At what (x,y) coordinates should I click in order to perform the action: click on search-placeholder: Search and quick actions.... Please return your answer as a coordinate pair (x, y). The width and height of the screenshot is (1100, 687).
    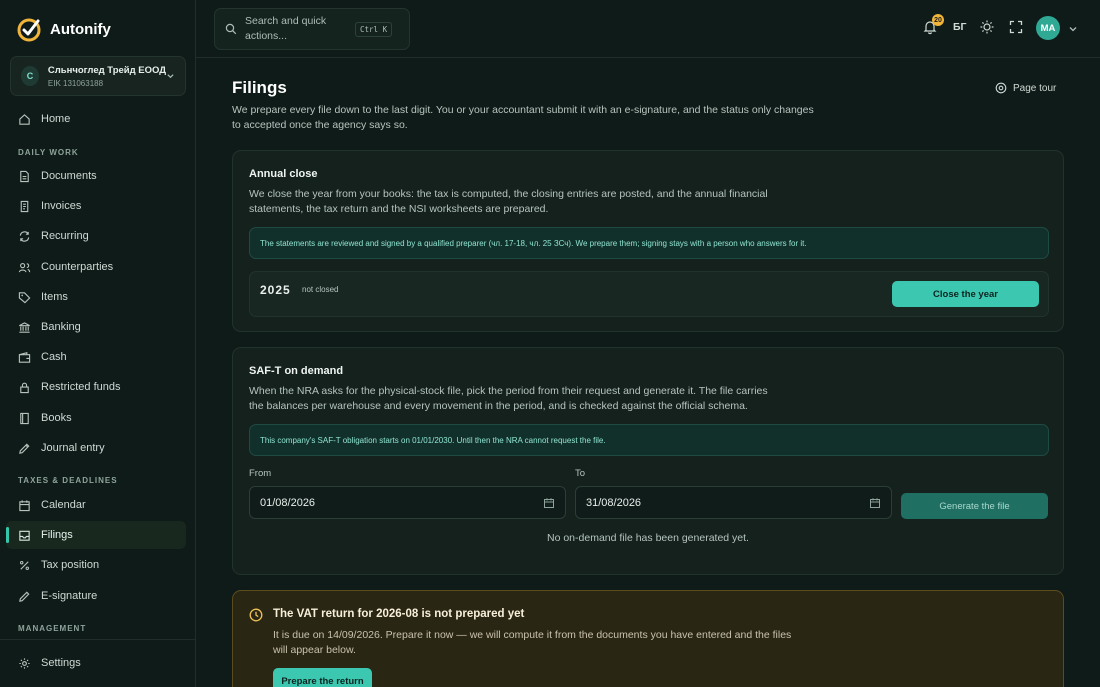
    Looking at the image, I should click on (286, 28).